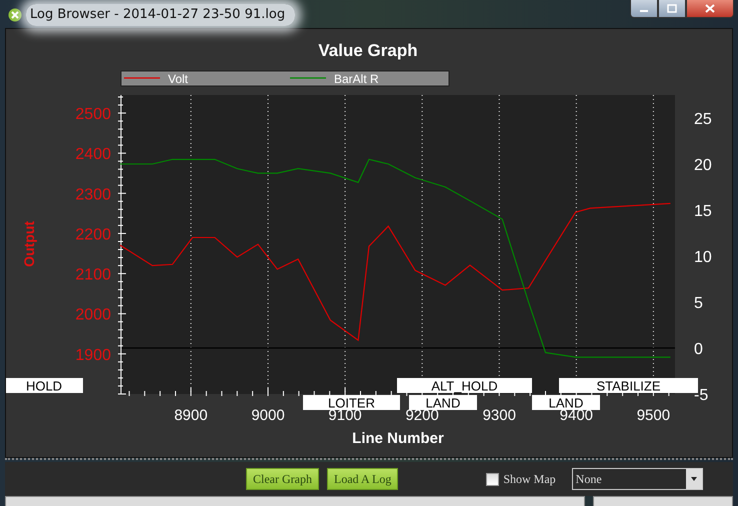  I want to click on close-button, so click(710, 9).